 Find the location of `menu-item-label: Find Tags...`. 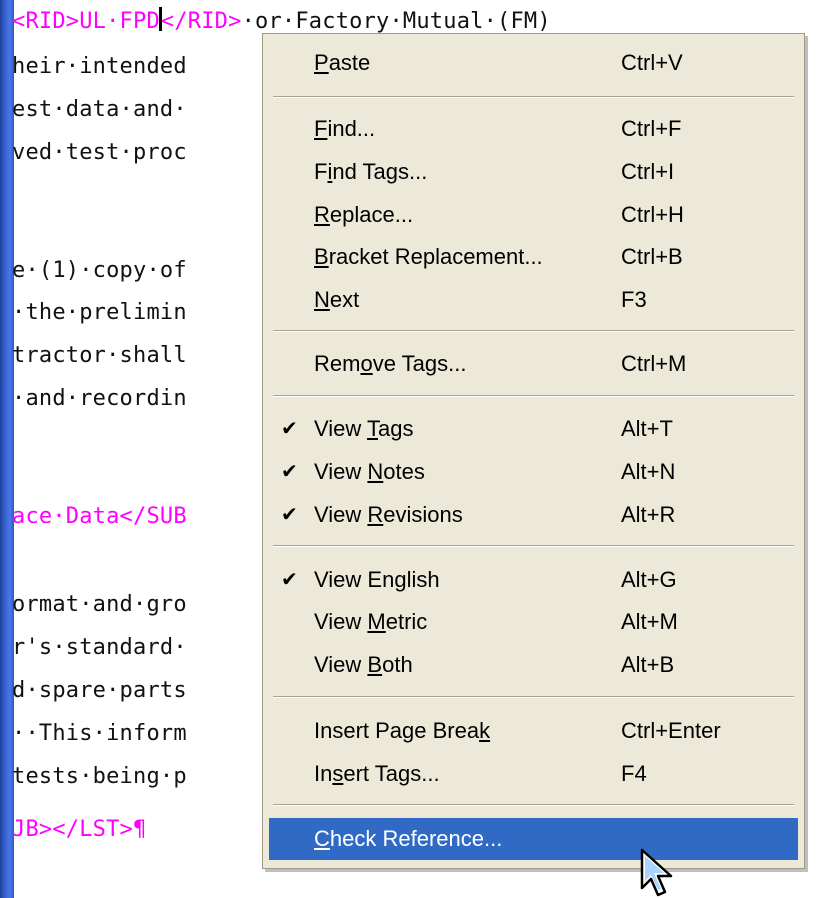

menu-item-label: Find Tags... is located at coordinates (371, 171).